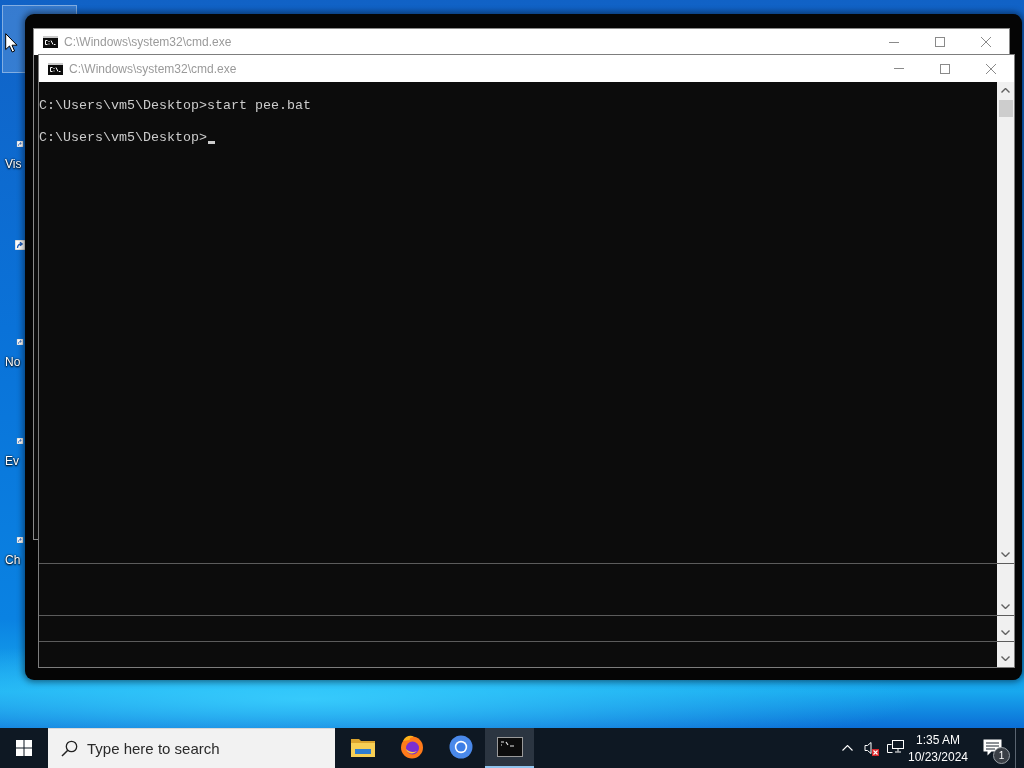 The width and height of the screenshot is (1024, 768). What do you see at coordinates (13, 164) in the screenshot?
I see `desktop-icon-label: Vis` at bounding box center [13, 164].